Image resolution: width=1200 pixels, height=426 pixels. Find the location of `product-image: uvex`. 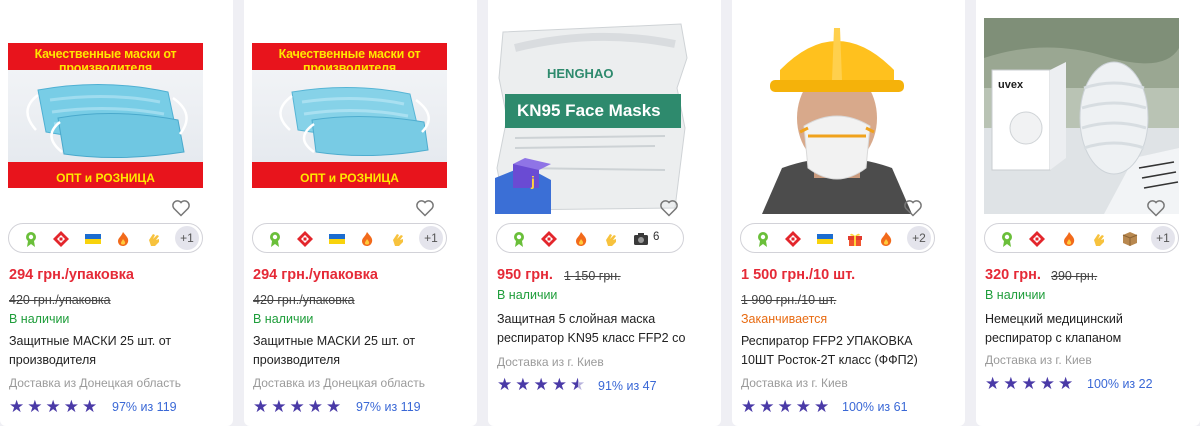

product-image: uvex is located at coordinates (1081, 116).